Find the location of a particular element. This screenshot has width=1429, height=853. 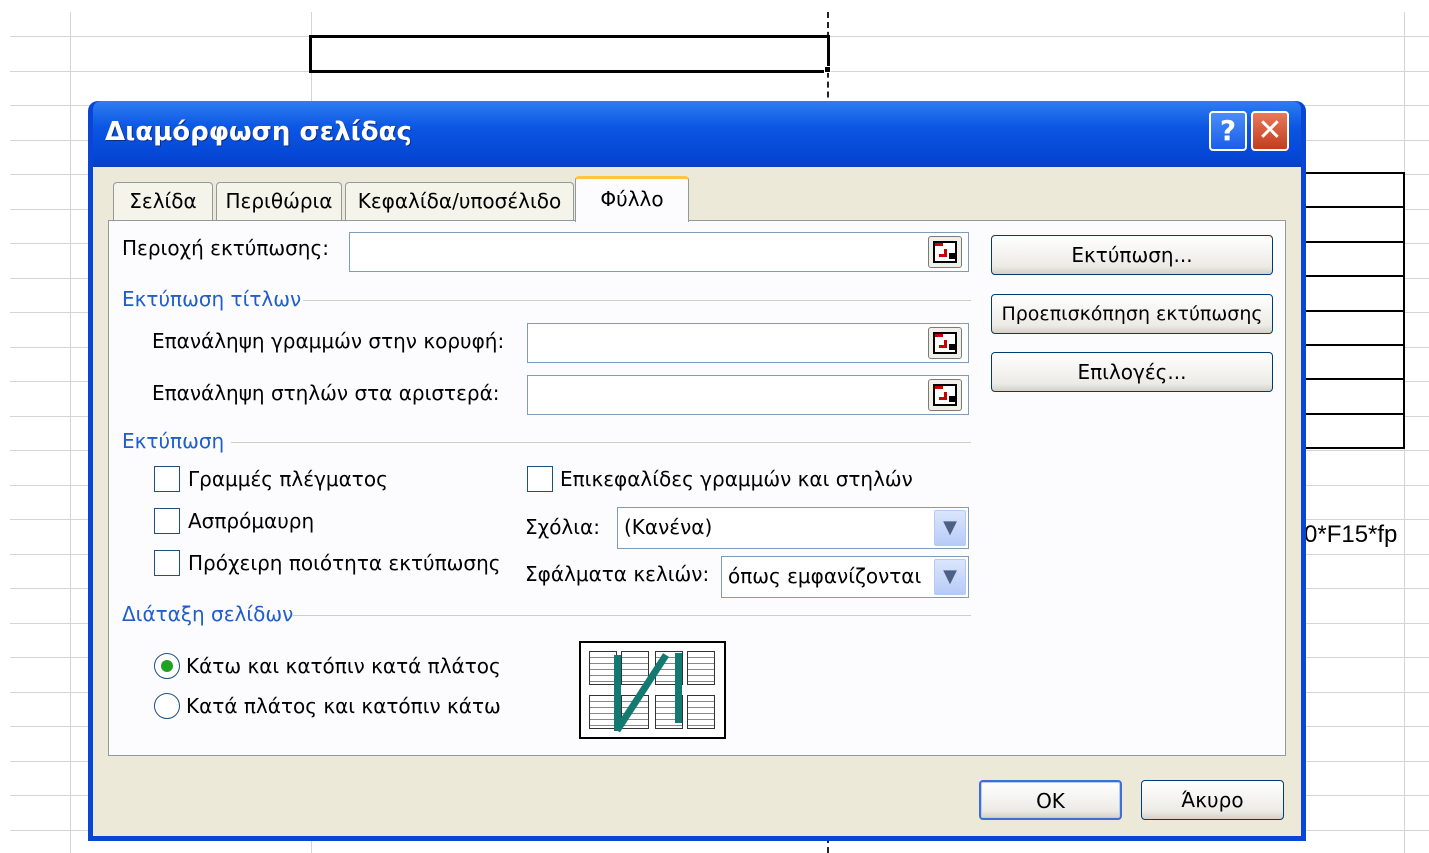

bordered-table is located at coordinates (1353, 310).